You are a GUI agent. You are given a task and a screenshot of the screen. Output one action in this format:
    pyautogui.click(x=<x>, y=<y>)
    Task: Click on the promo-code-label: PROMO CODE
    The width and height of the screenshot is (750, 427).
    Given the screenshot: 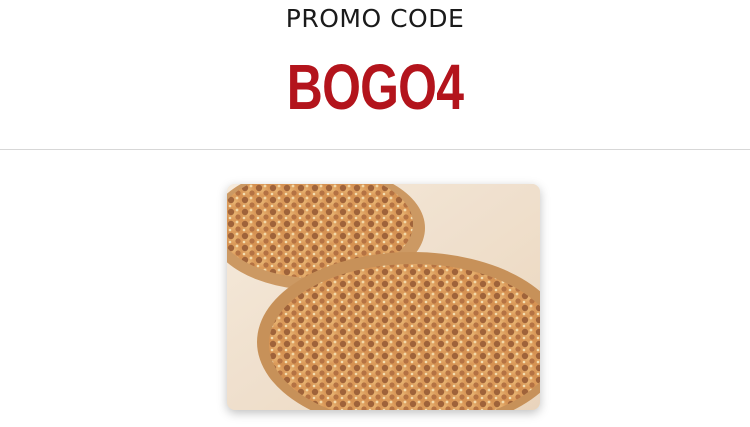 What is the action you would take?
    pyautogui.click(x=375, y=18)
    